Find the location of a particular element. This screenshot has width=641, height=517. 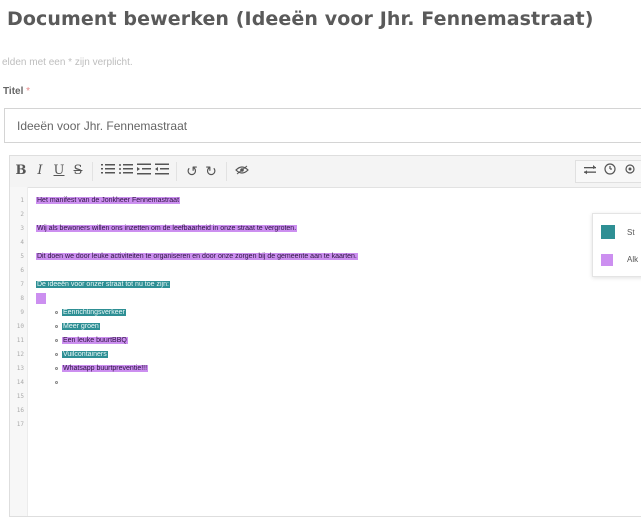

line-number: 1 is located at coordinates (22, 200).